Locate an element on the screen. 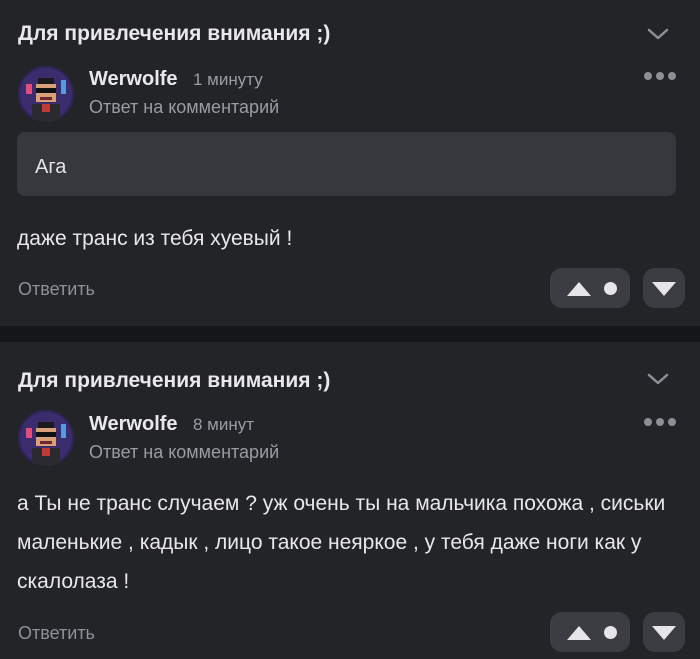  quote-text: Ага is located at coordinates (51, 167).